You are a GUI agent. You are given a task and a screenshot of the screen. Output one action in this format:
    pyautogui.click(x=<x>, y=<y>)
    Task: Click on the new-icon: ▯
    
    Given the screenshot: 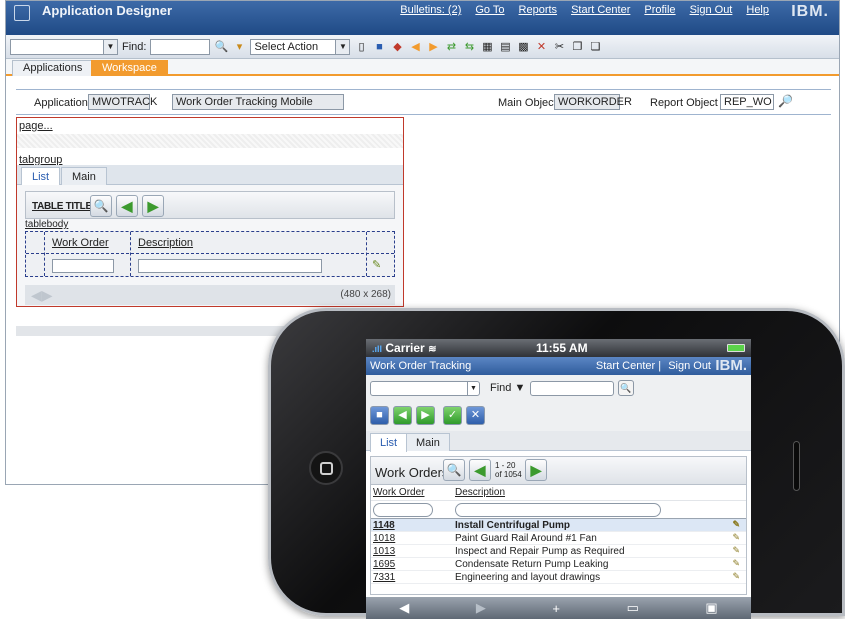 What is the action you would take?
    pyautogui.click(x=361, y=47)
    